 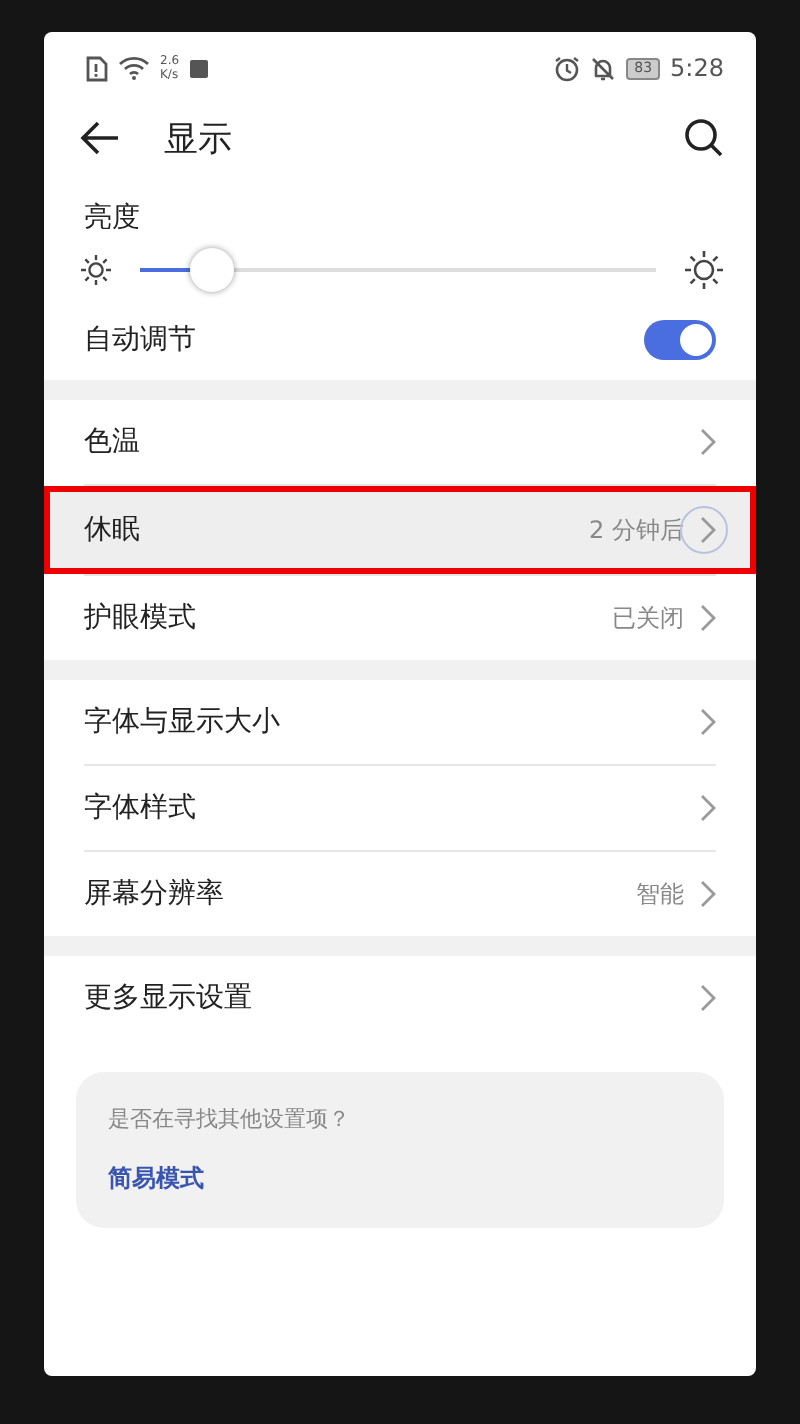 What do you see at coordinates (400, 442) in the screenshot?
I see `settings-row: 色温` at bounding box center [400, 442].